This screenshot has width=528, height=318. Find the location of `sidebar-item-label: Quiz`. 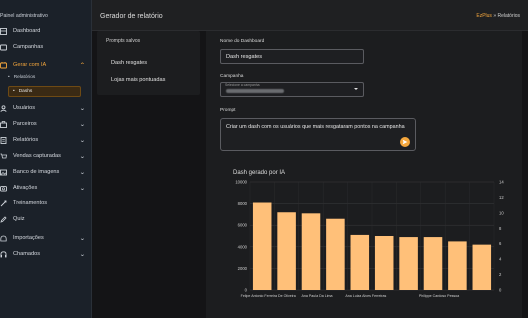

sidebar-item-label: Quiz is located at coordinates (19, 219).